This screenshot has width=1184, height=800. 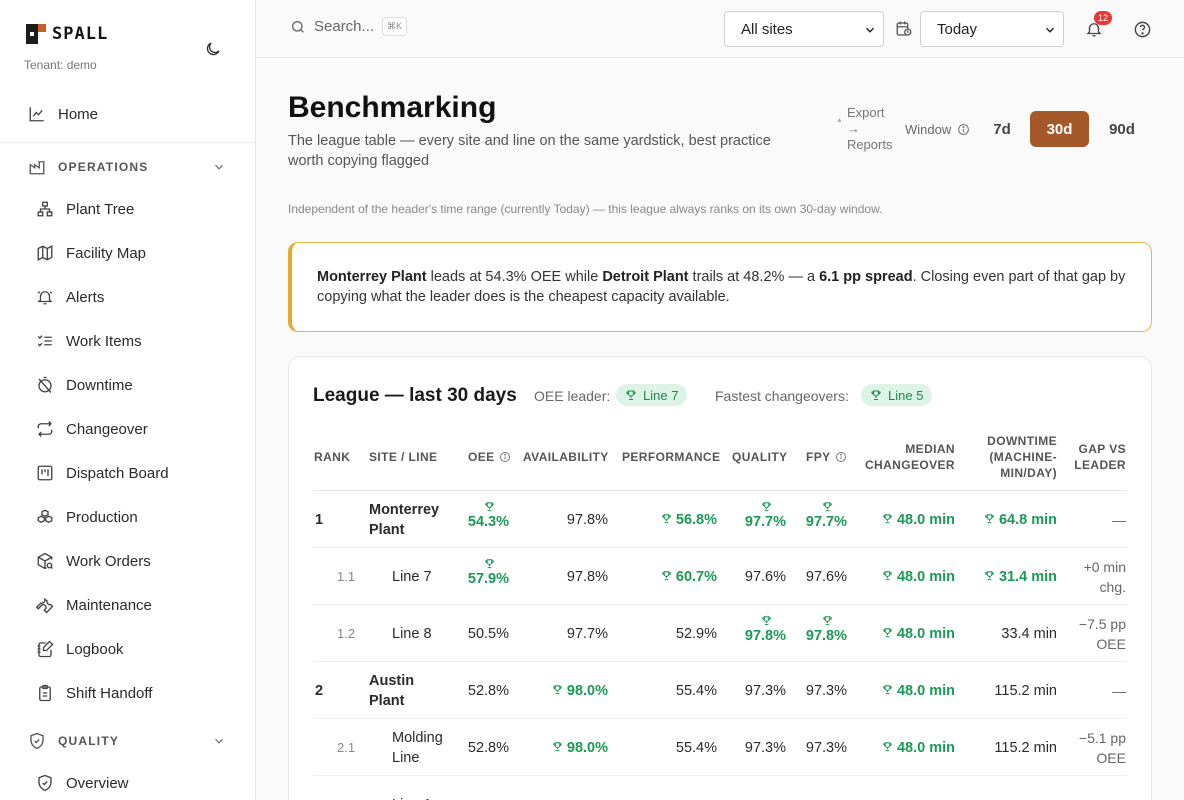 I want to click on sidebar-item-label: Downtime, so click(x=99, y=385).